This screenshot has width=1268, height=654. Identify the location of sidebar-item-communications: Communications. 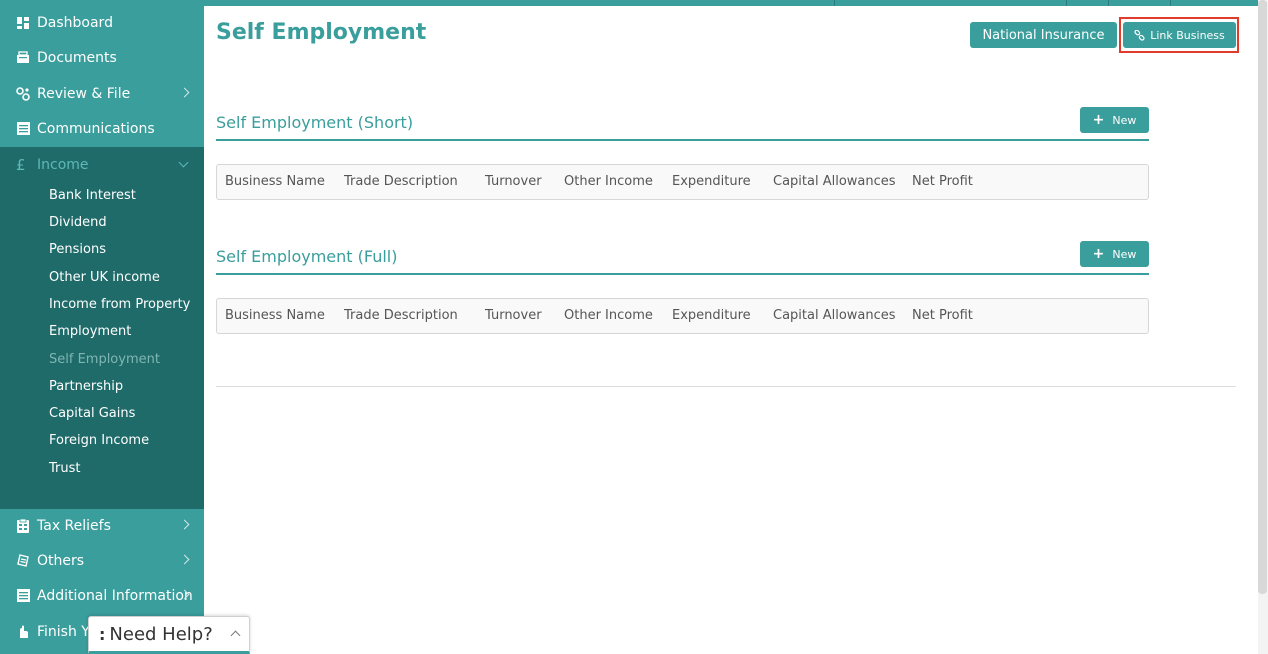
(102, 128).